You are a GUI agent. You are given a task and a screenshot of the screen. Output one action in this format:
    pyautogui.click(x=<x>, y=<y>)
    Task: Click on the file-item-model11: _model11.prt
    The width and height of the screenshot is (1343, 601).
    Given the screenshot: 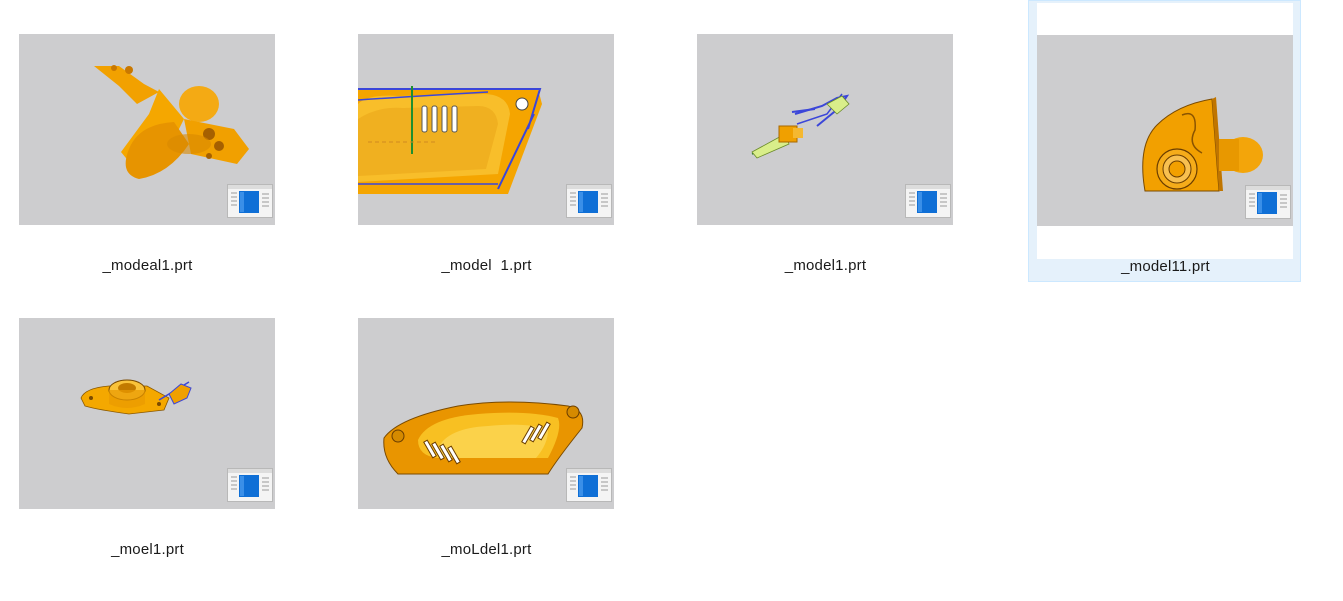 What is the action you would take?
    pyautogui.click(x=1164, y=141)
    